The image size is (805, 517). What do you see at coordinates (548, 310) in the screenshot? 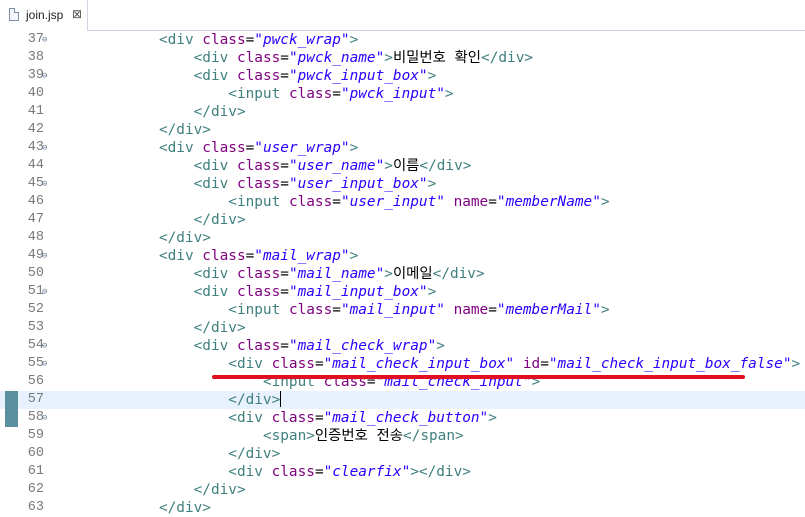
I see `token-val: "memberMail"` at bounding box center [548, 310].